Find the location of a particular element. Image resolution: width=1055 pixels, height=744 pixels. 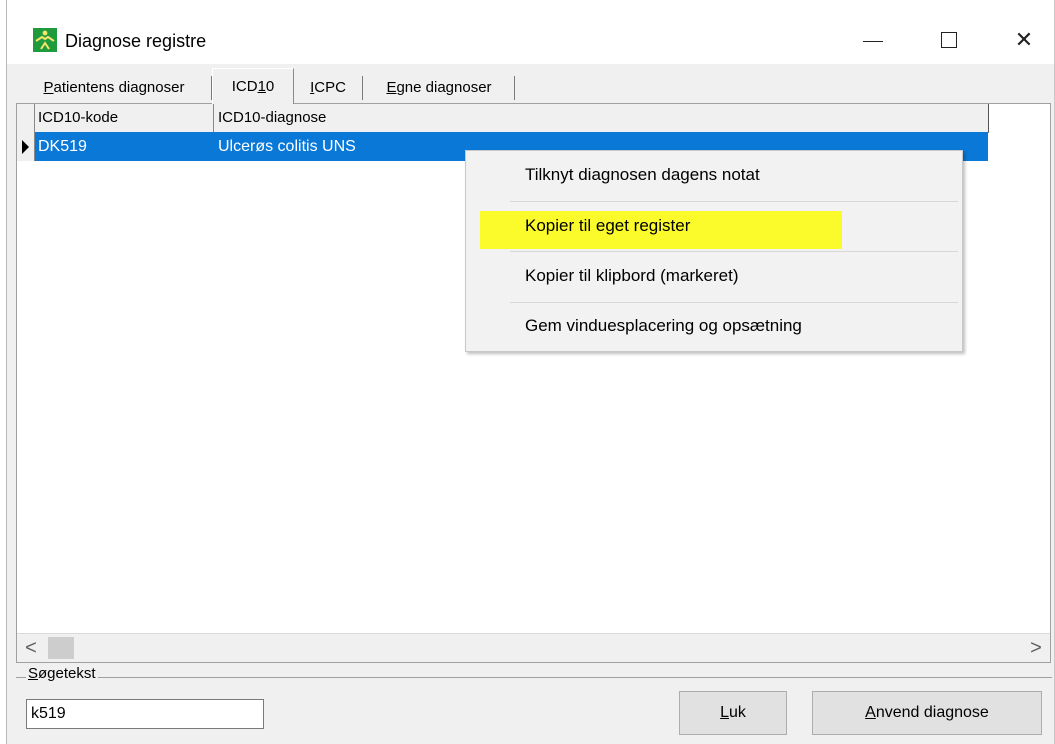

button-accel: L is located at coordinates (724, 712).